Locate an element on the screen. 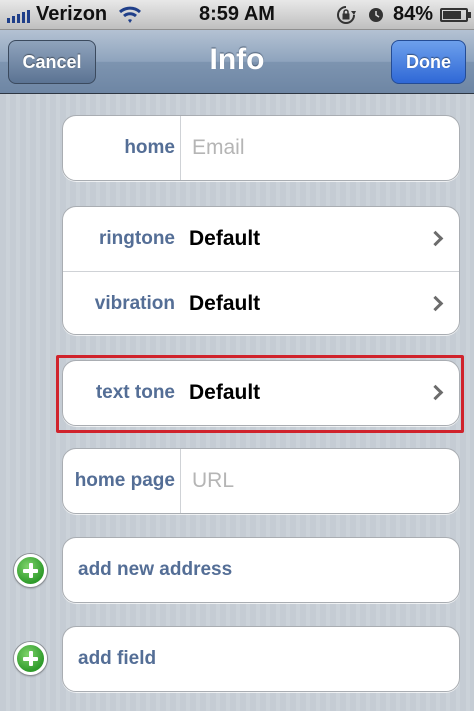  battery-level-fill is located at coordinates (452, 15).